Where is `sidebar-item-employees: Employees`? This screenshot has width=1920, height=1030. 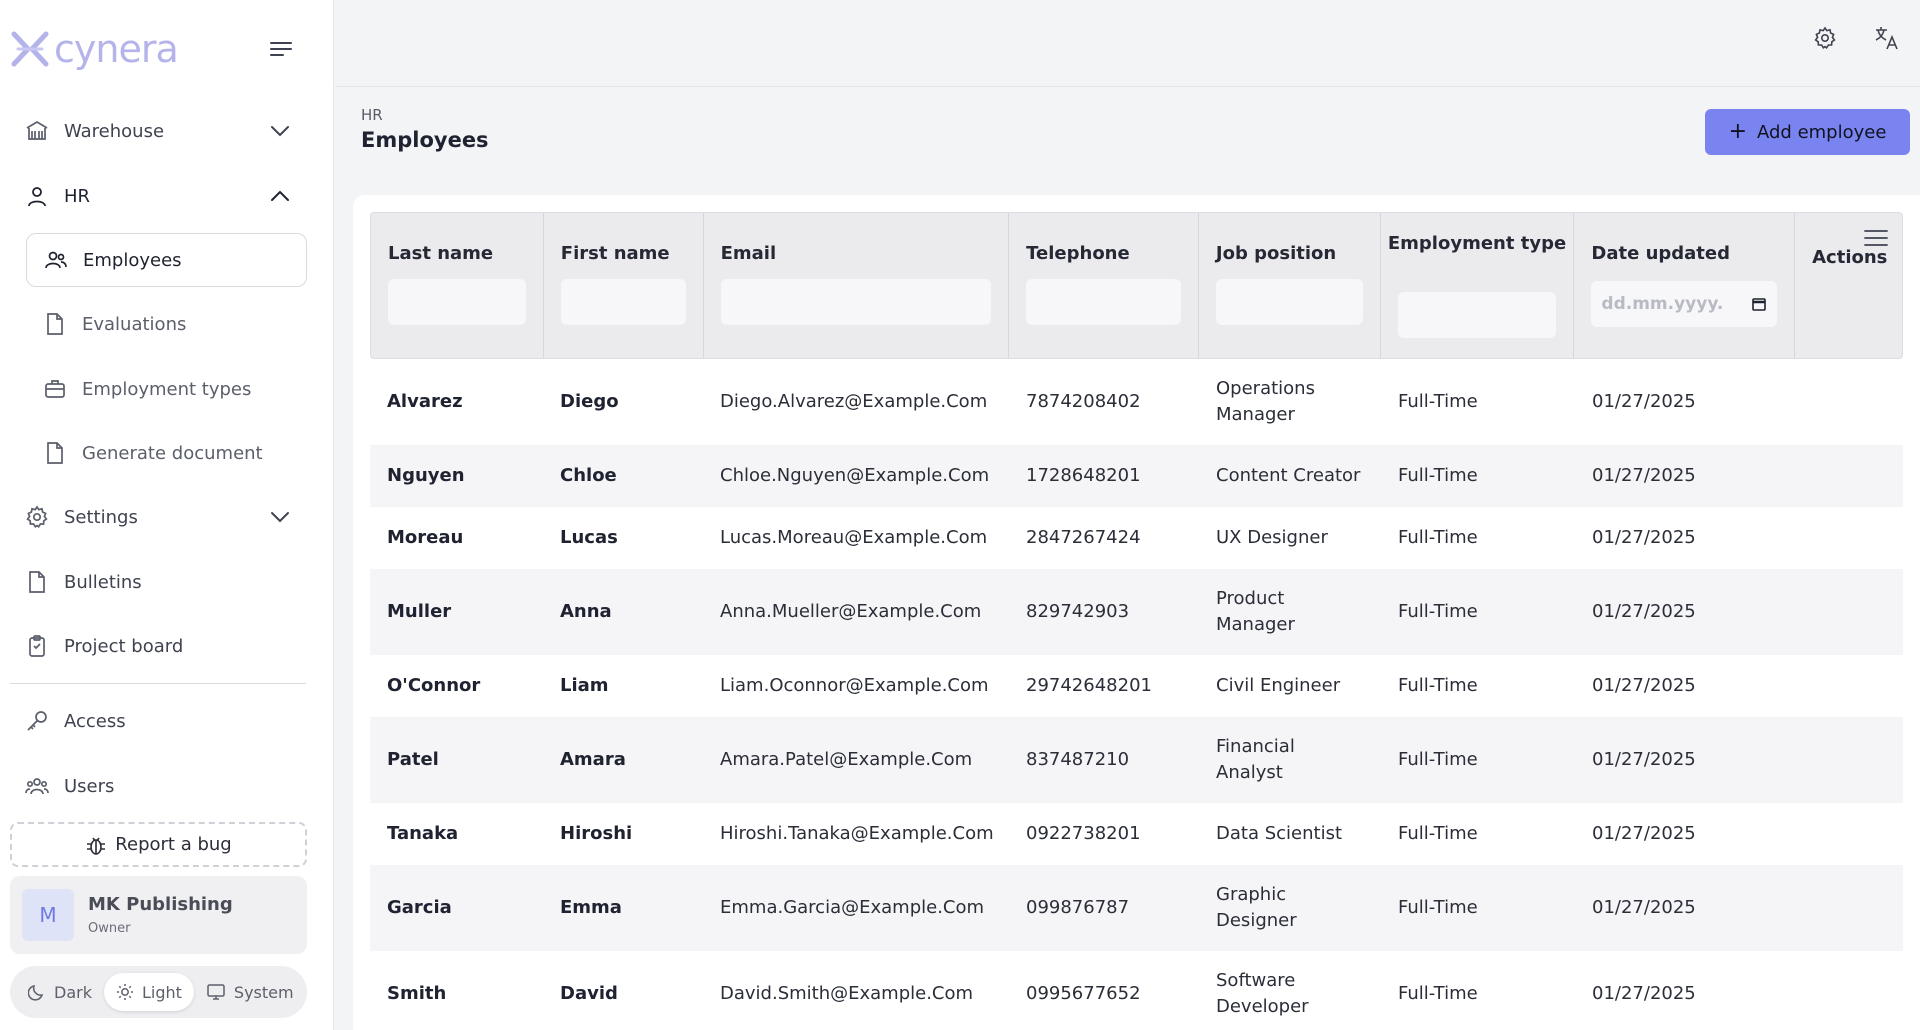 sidebar-item-employees: Employees is located at coordinates (166, 260).